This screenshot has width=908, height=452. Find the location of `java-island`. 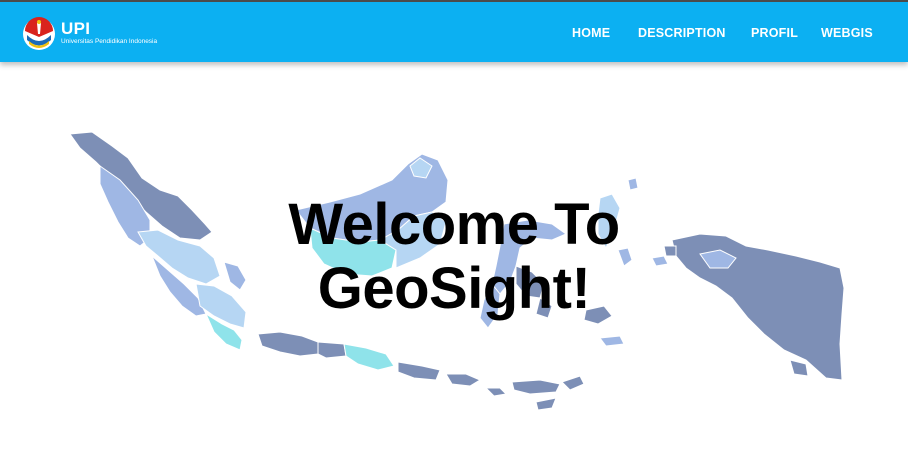

java-island is located at coordinates (369, 359).